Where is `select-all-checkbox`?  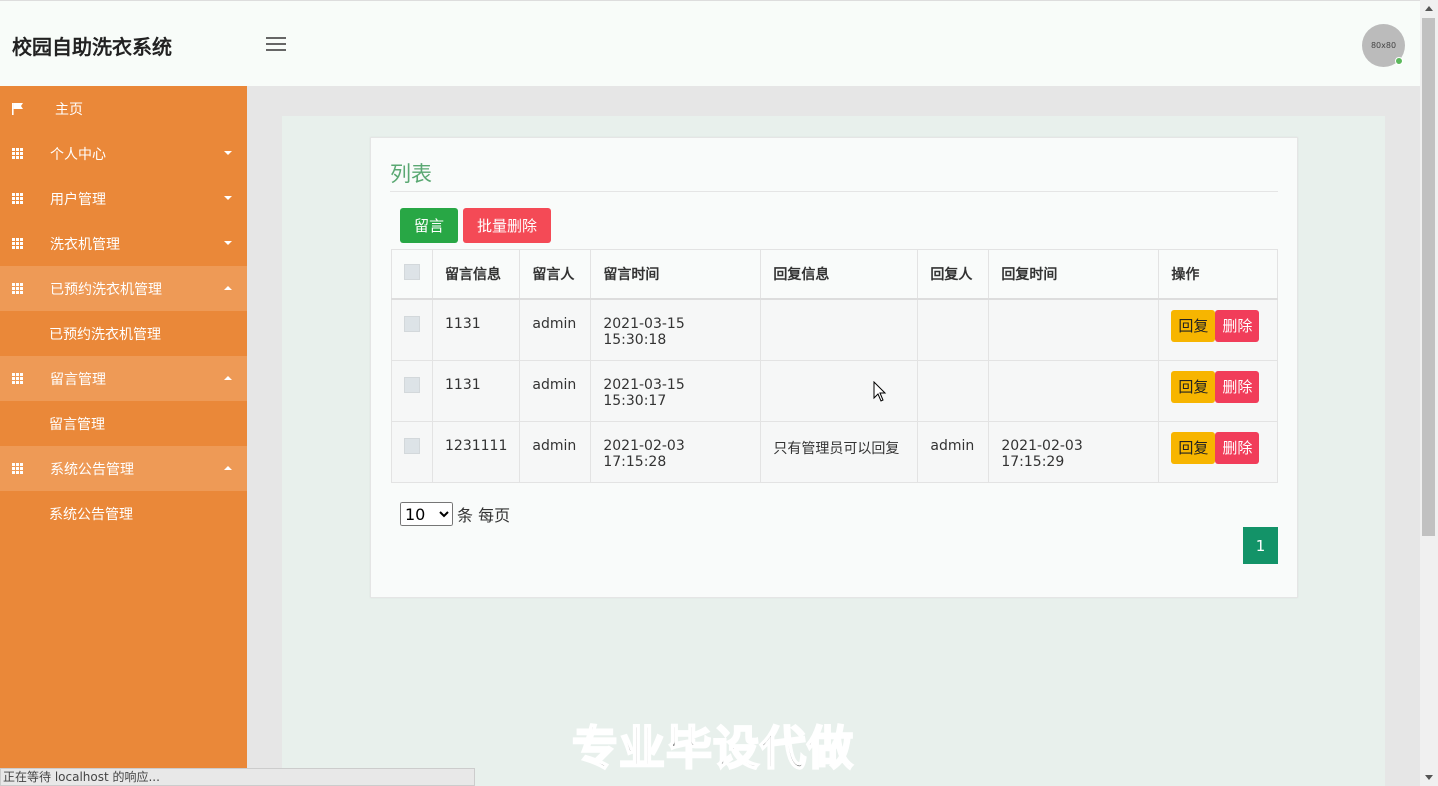 select-all-checkbox is located at coordinates (412, 272).